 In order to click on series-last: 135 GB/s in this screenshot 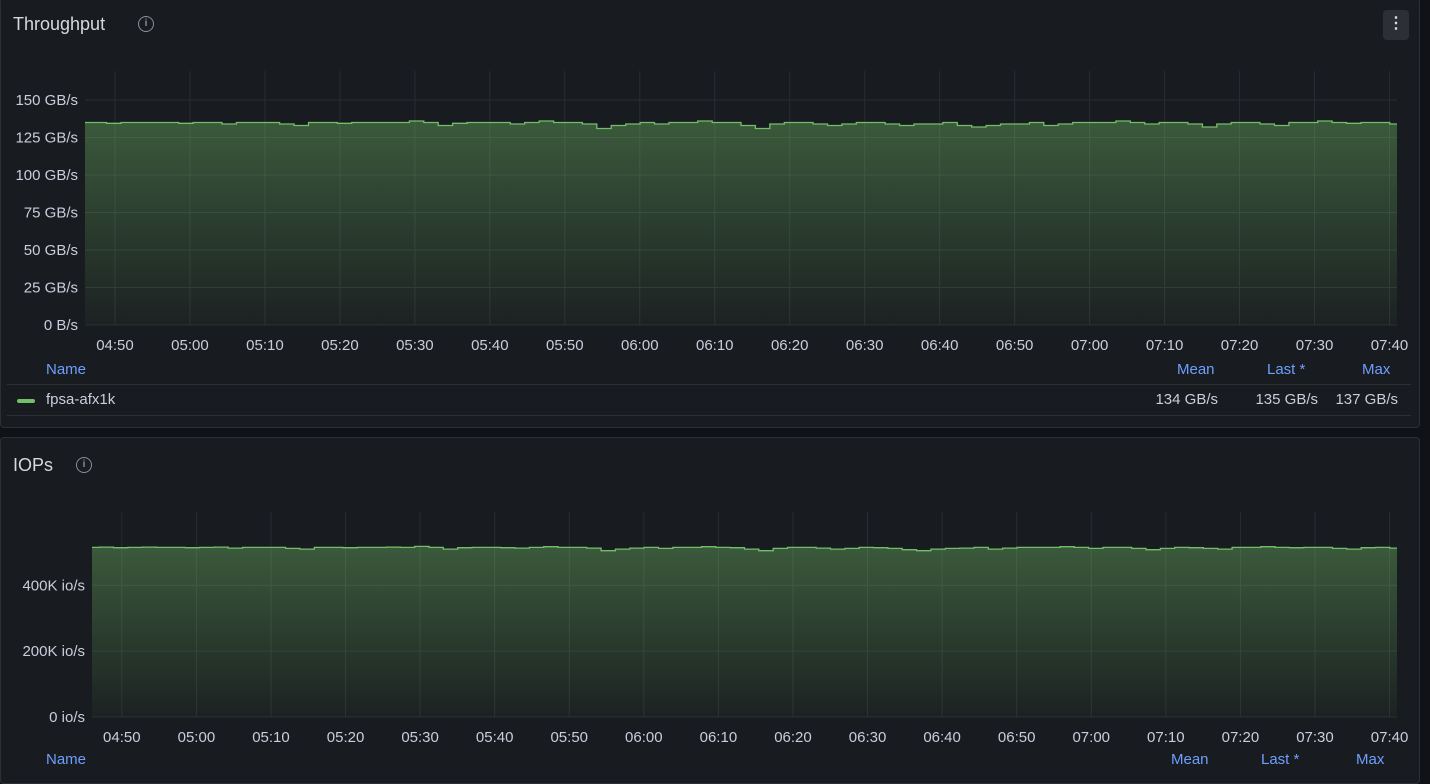, I will do `click(1286, 399)`.